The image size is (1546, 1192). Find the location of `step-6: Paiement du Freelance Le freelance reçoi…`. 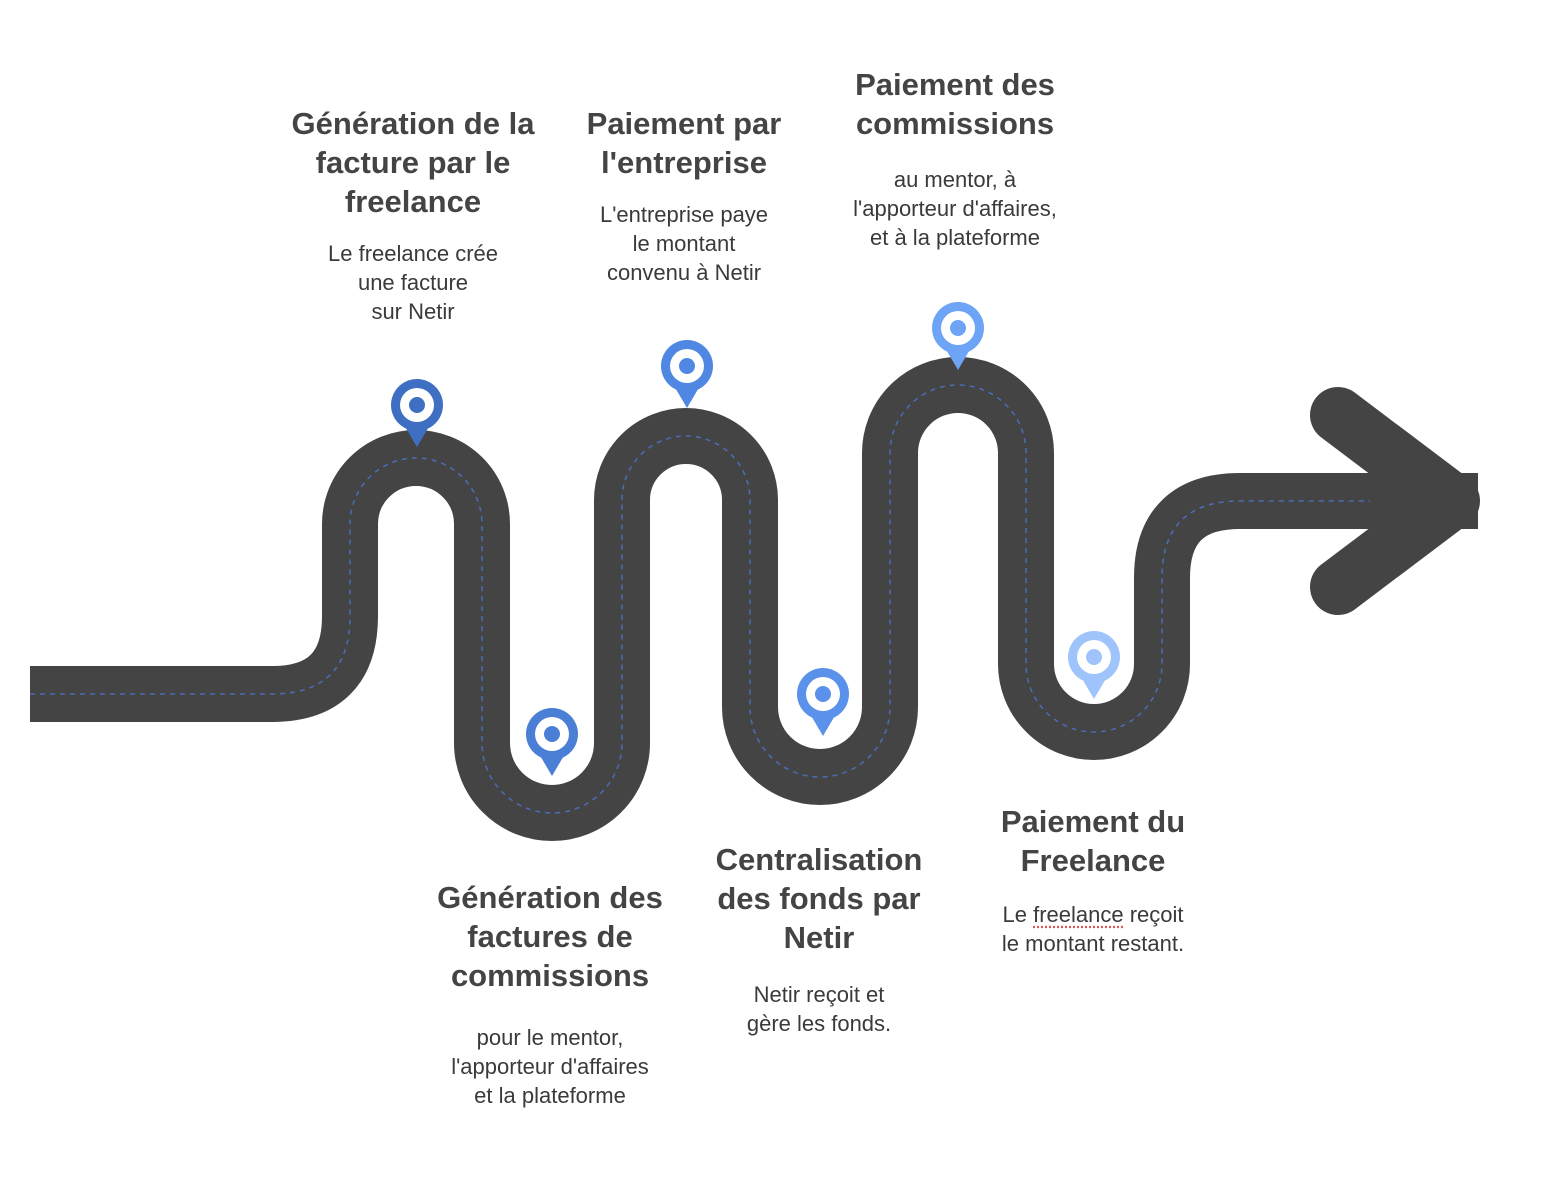

step-6: Paiement du Freelance Le freelance reçoi… is located at coordinates (1093, 880).